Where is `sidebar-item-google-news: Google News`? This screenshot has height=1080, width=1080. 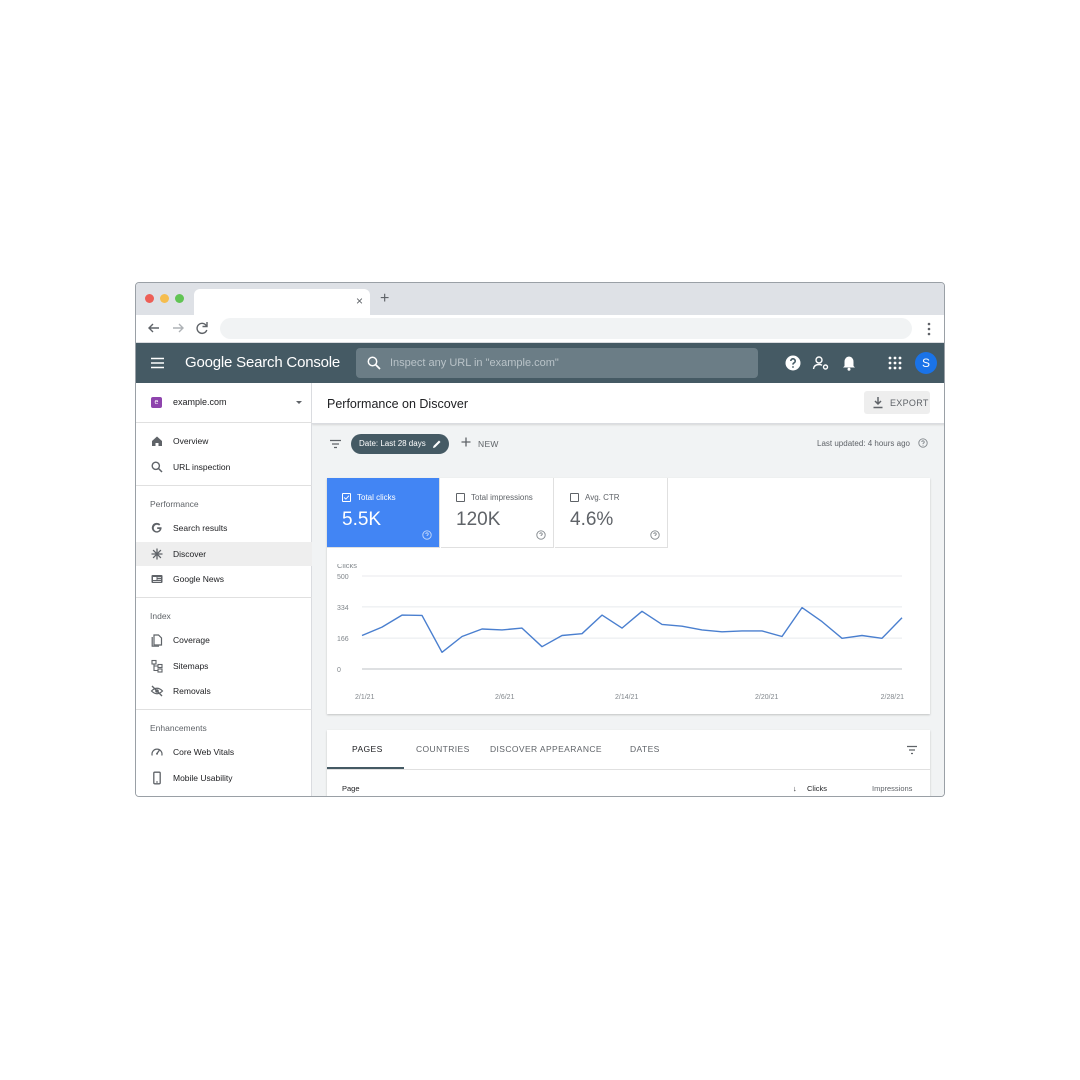
sidebar-item-google-news: Google News is located at coordinates (224, 579).